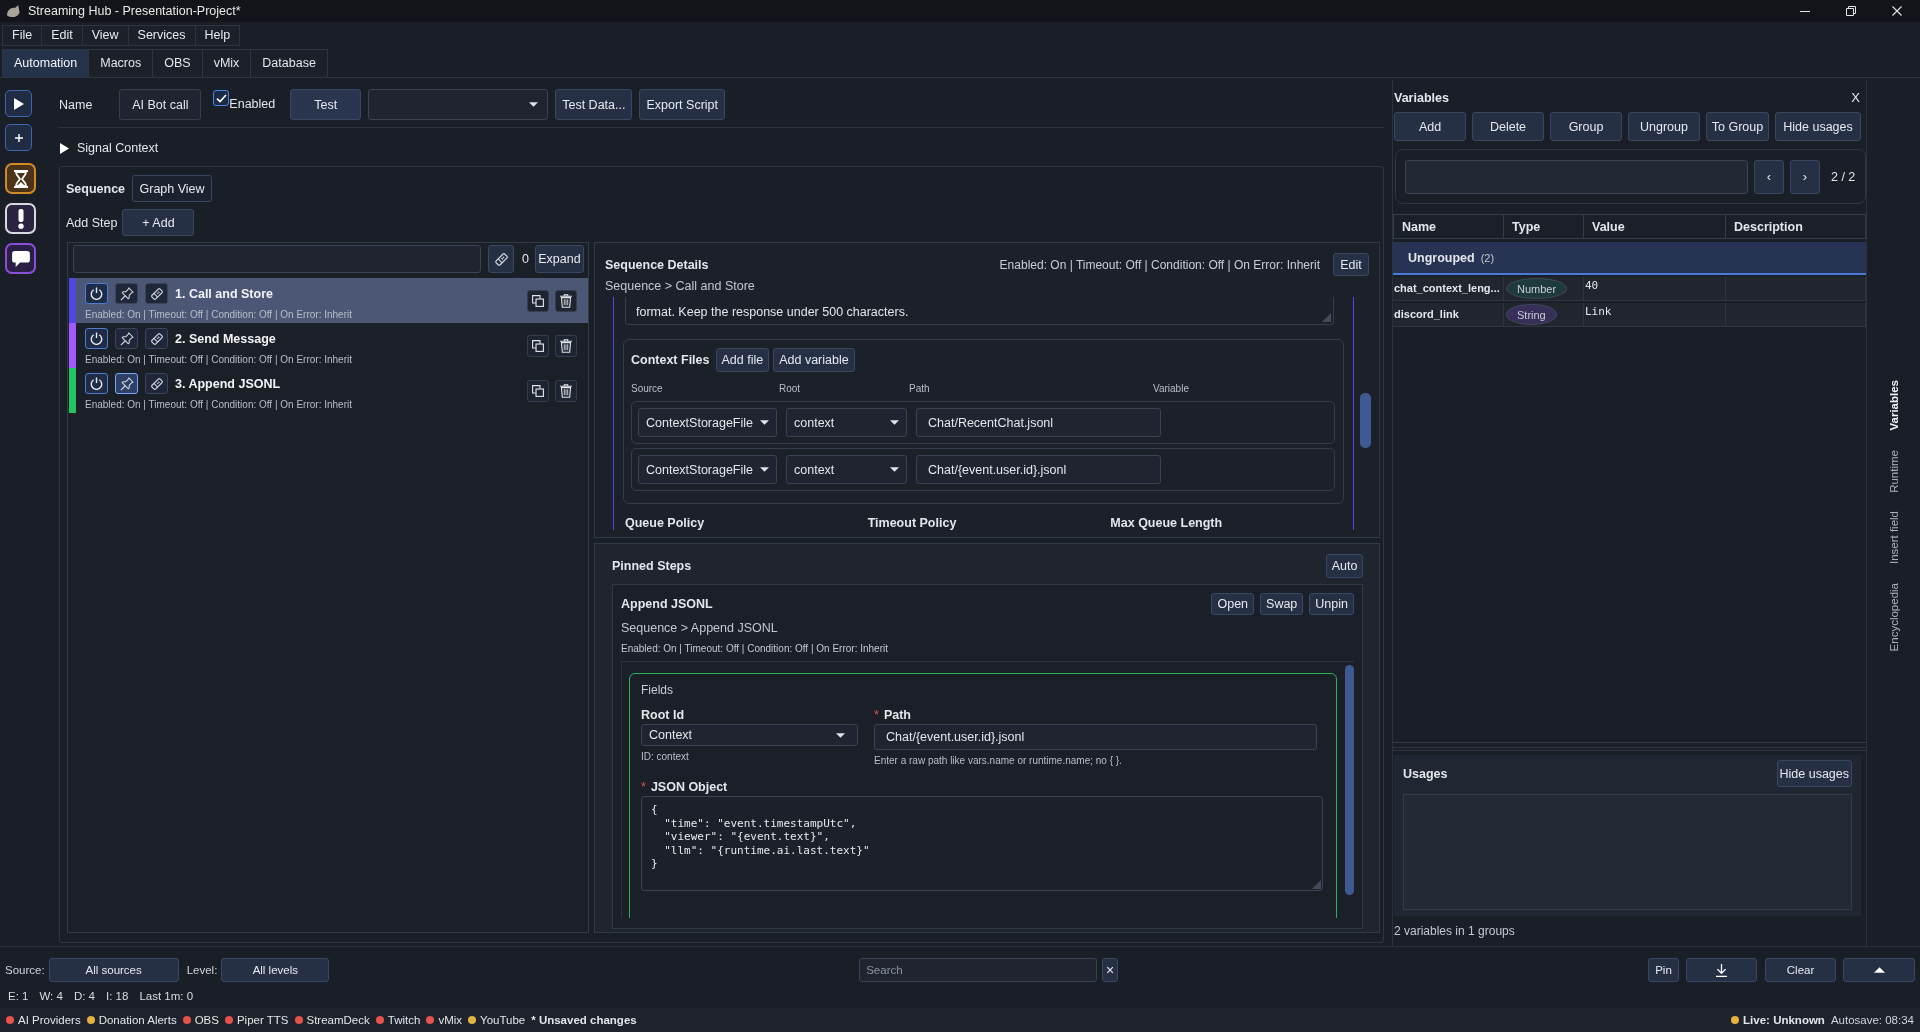 The height and width of the screenshot is (1032, 1920). Describe the element at coordinates (982, 843) in the screenshot. I see `json-field: { "time": "event.timestampUtc", "viewer": "{event.text}", "llm": "{runtime.ai.last.text}" }` at that location.